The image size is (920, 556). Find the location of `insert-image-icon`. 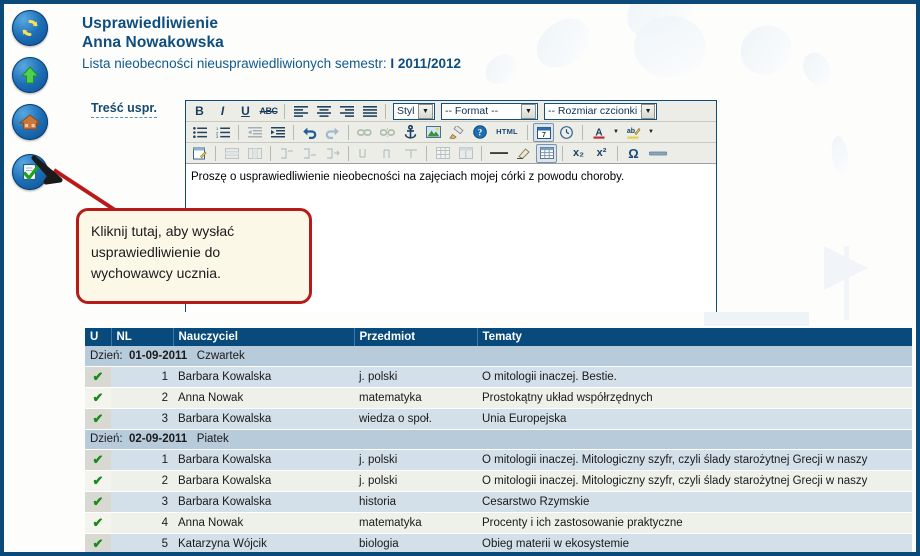

insert-image-icon is located at coordinates (433, 132).